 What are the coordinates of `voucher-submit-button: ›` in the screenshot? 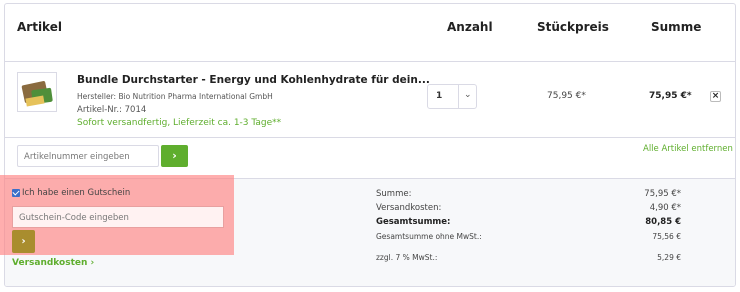 It's located at (23, 241).